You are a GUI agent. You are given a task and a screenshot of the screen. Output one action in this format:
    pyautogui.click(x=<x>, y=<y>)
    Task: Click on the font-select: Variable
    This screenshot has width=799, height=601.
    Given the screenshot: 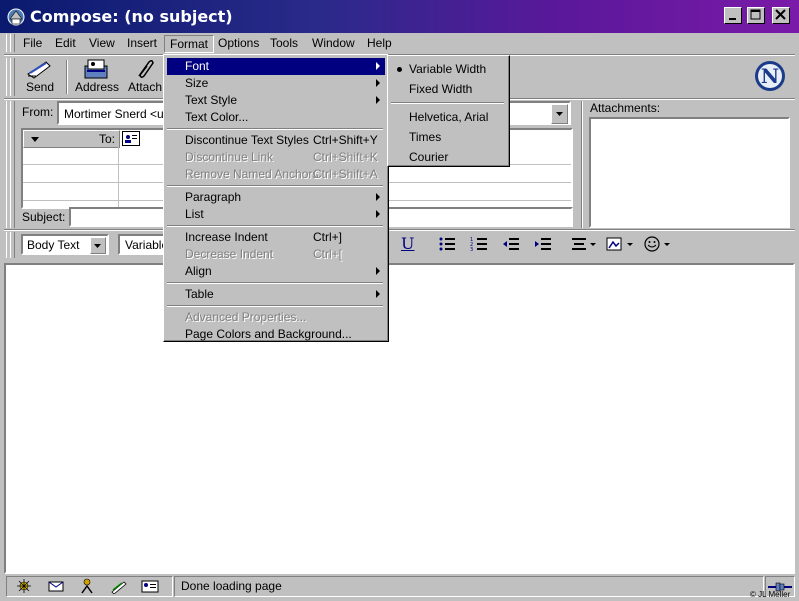 What is the action you would take?
    pyautogui.click(x=143, y=244)
    